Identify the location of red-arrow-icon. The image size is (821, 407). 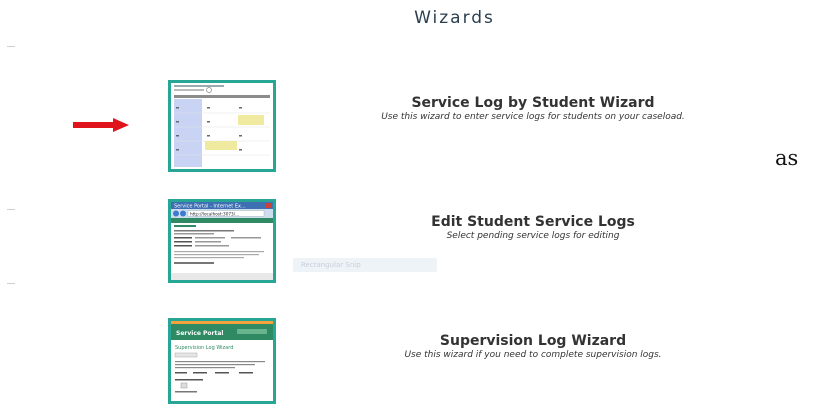
(101, 125).